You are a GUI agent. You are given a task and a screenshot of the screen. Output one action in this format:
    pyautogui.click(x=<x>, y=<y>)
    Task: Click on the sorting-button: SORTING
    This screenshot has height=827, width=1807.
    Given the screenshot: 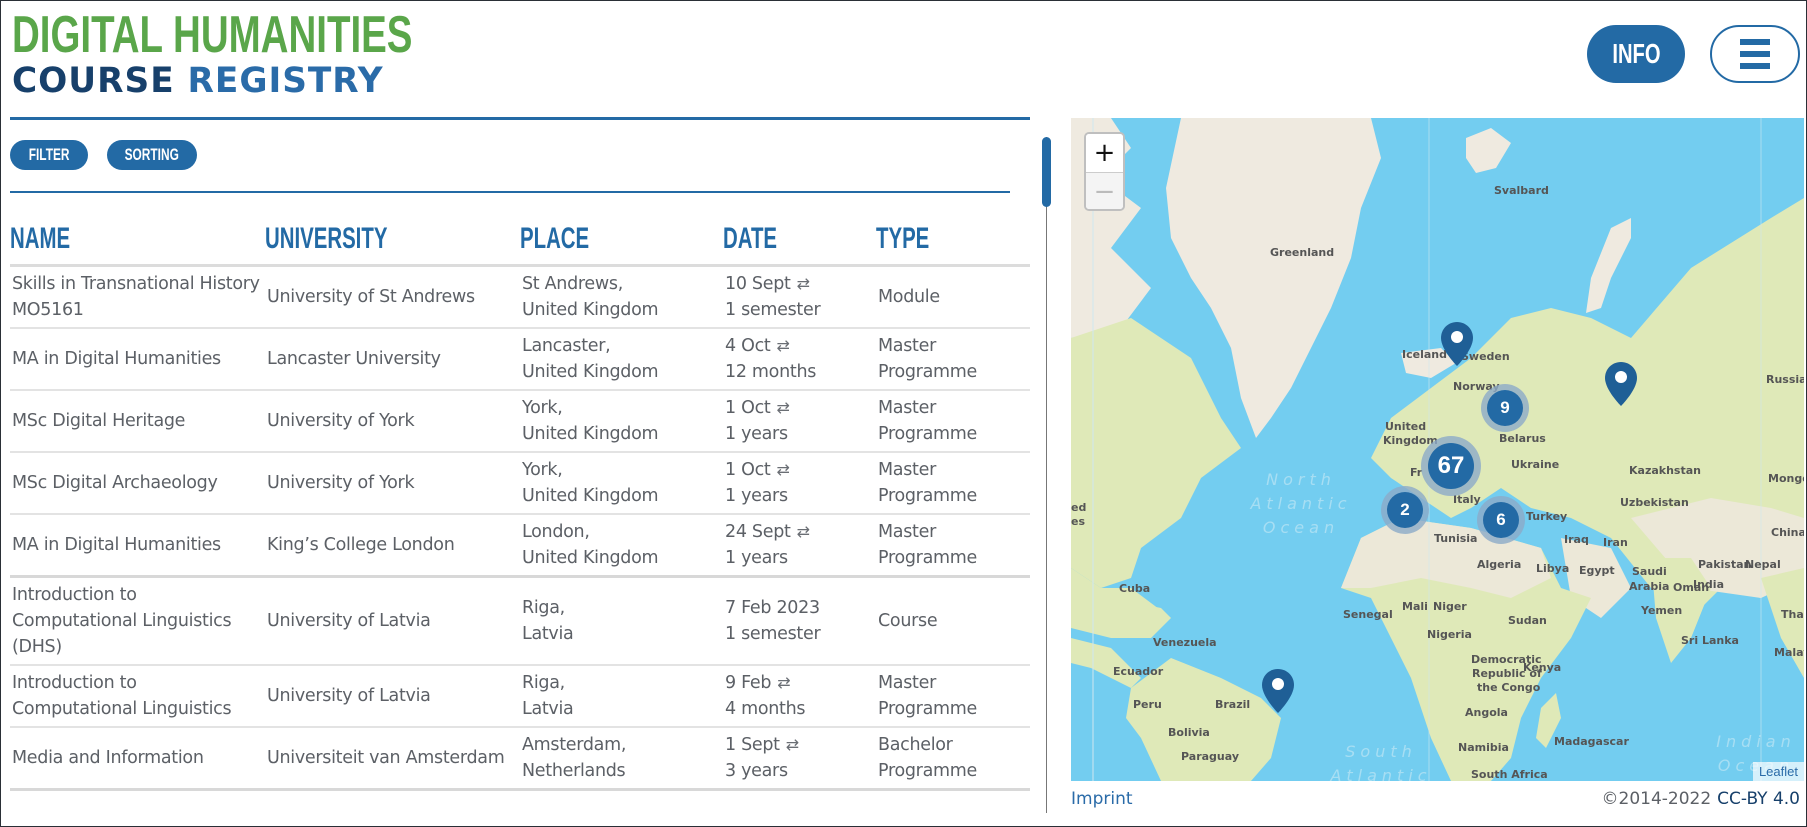 What is the action you would take?
    pyautogui.click(x=152, y=155)
    